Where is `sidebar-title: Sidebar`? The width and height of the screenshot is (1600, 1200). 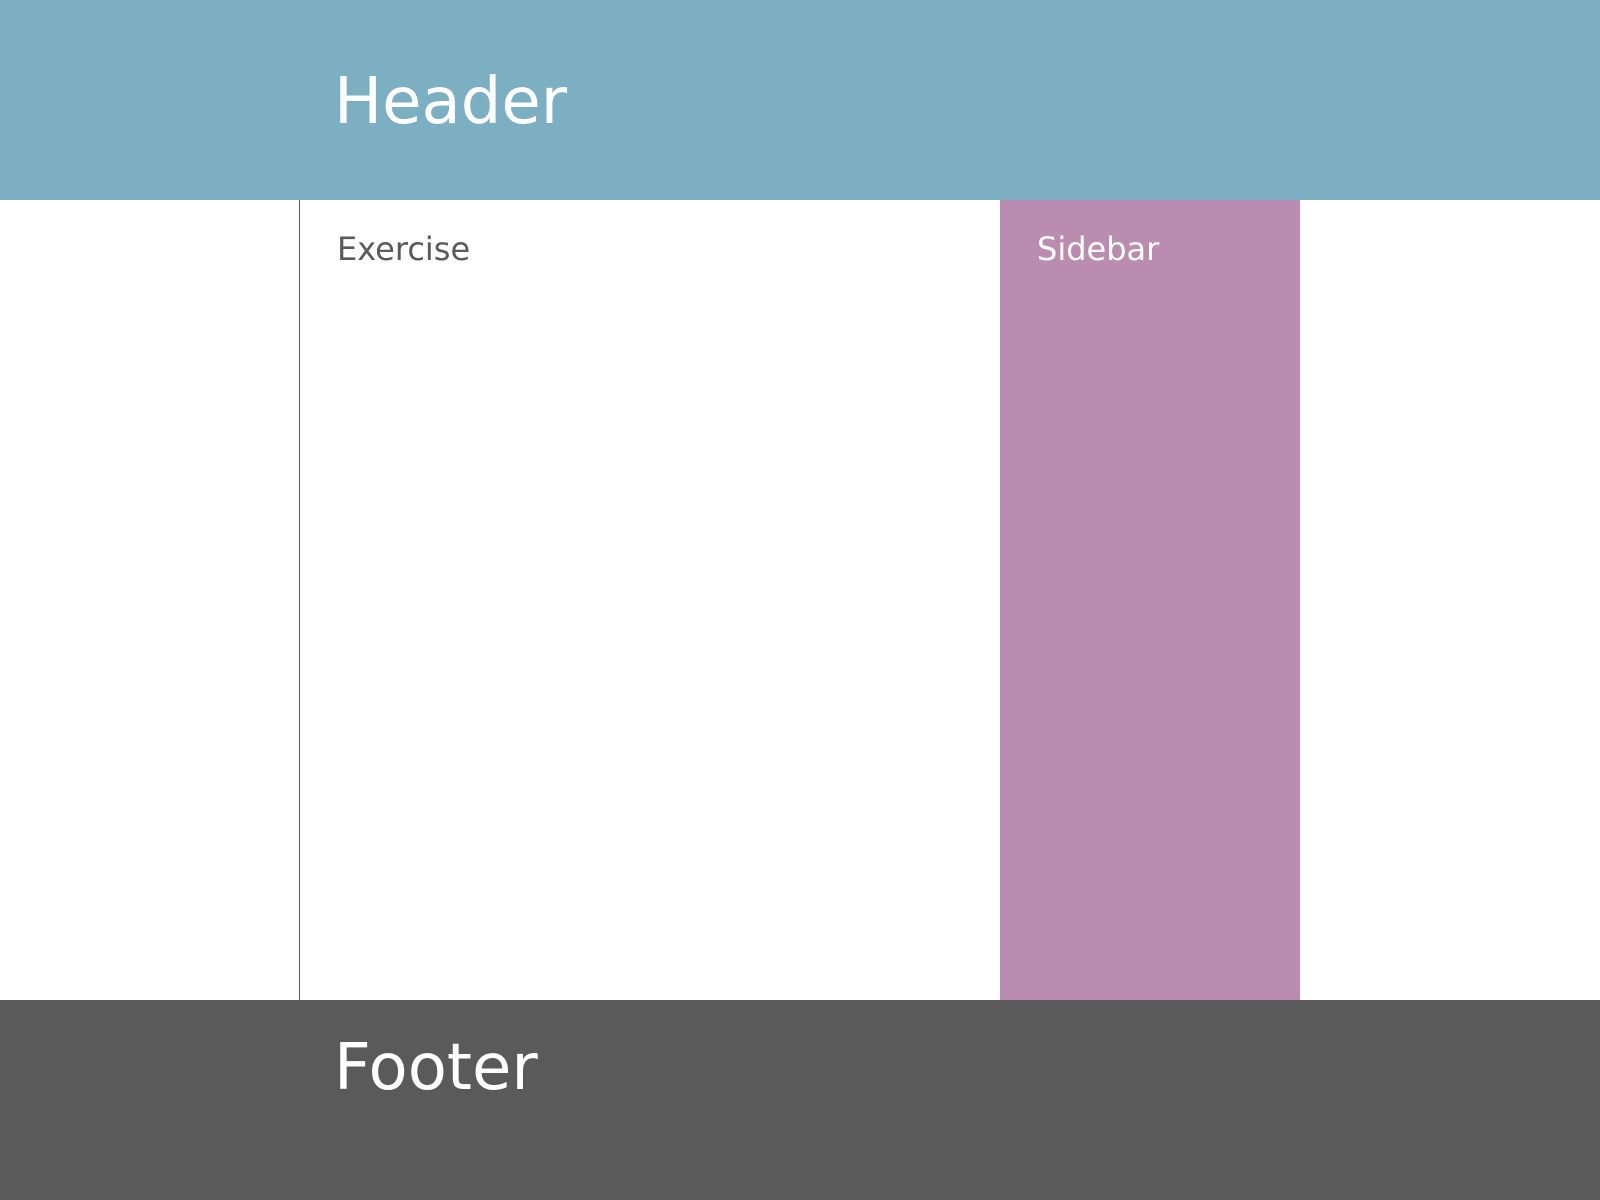 sidebar-title: Sidebar is located at coordinates (1098, 249).